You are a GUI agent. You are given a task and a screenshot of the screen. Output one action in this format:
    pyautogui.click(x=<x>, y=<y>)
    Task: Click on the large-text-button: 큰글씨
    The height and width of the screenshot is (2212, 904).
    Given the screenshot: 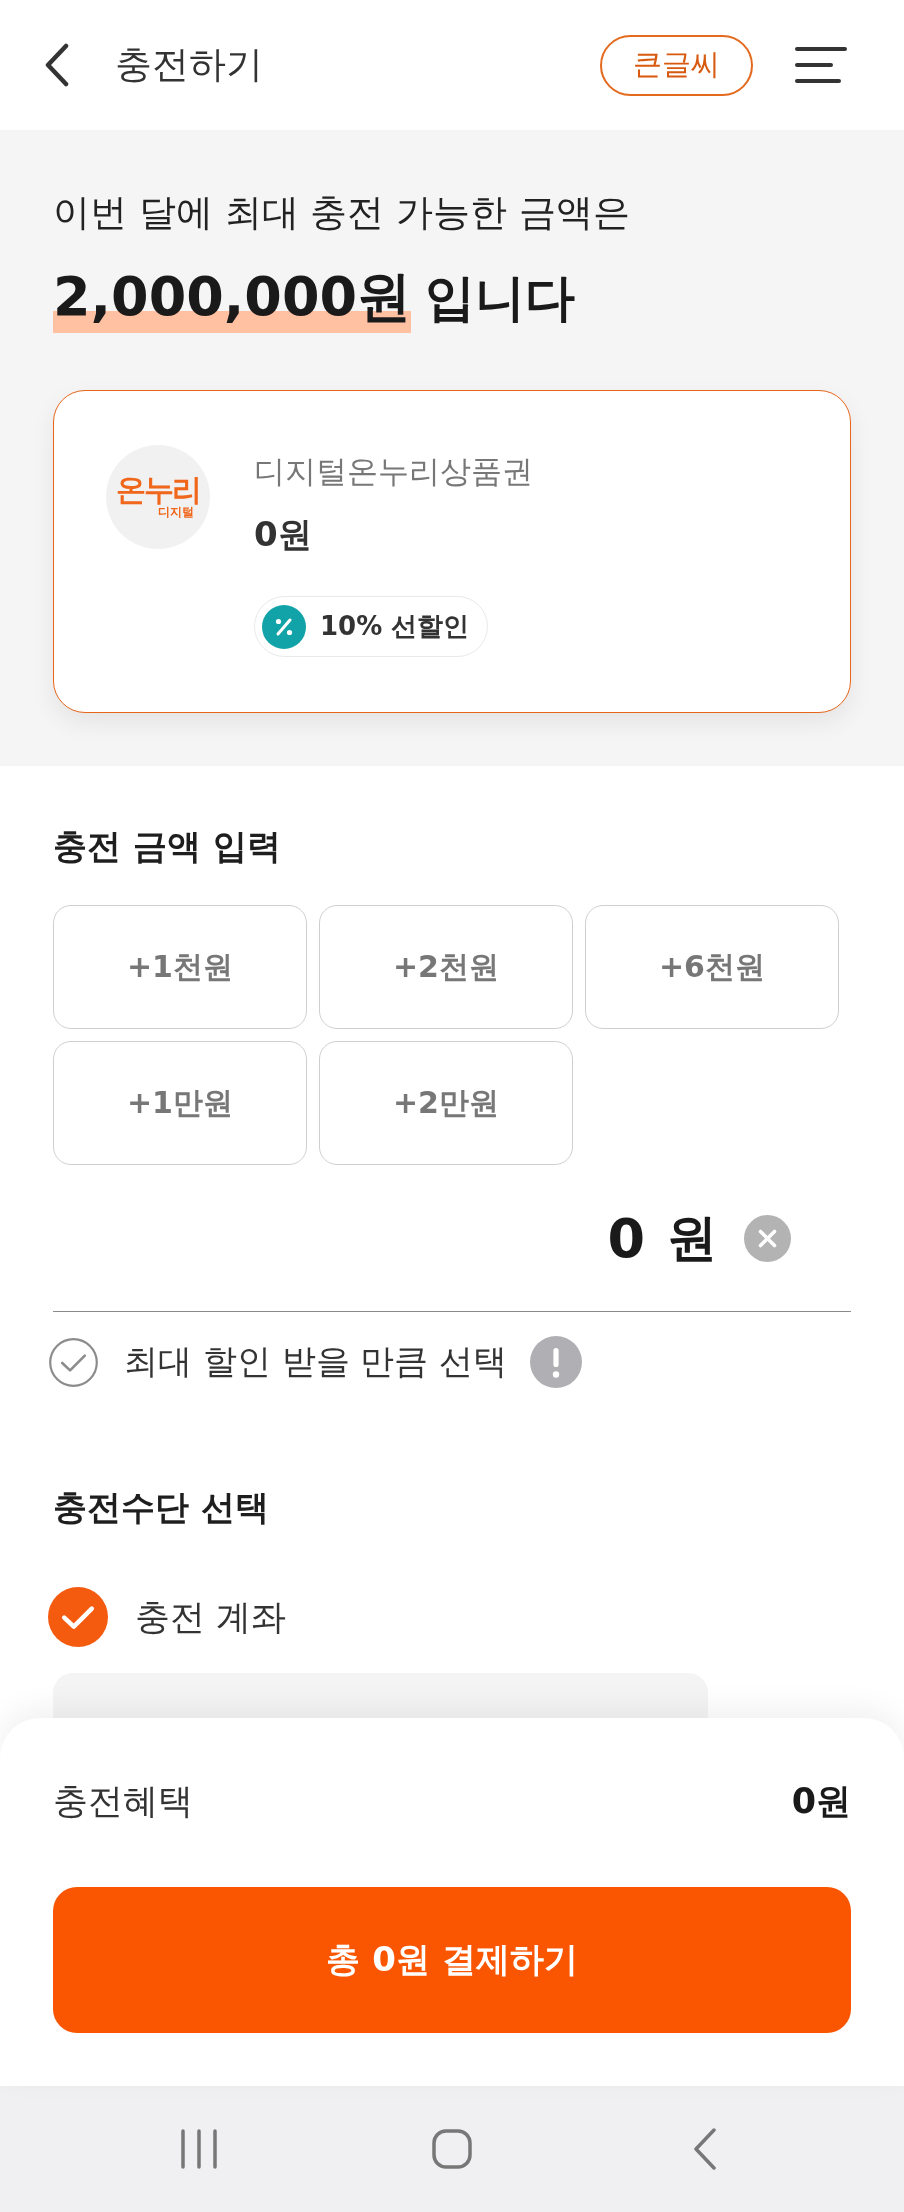 What is the action you would take?
    pyautogui.click(x=676, y=65)
    